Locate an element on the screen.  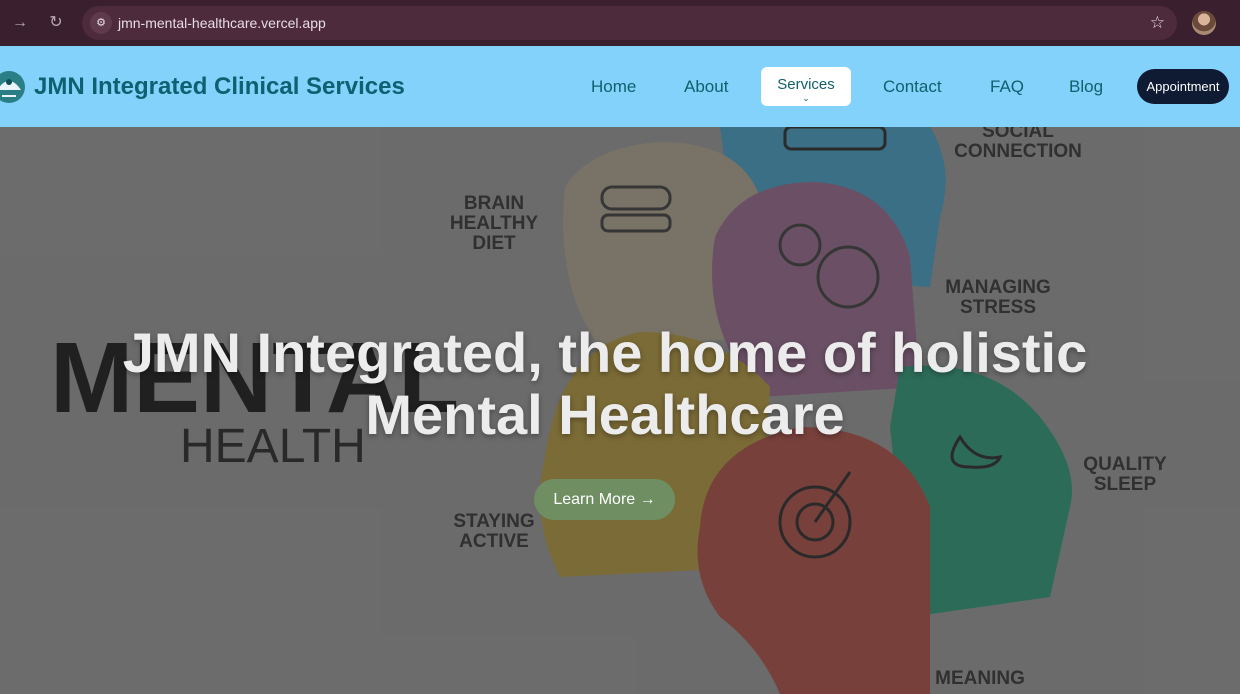
browser-toolbar: → ↻ ⚙ jmn-mental-healthcare.vercel.app ☆ is located at coordinates (620, 23).